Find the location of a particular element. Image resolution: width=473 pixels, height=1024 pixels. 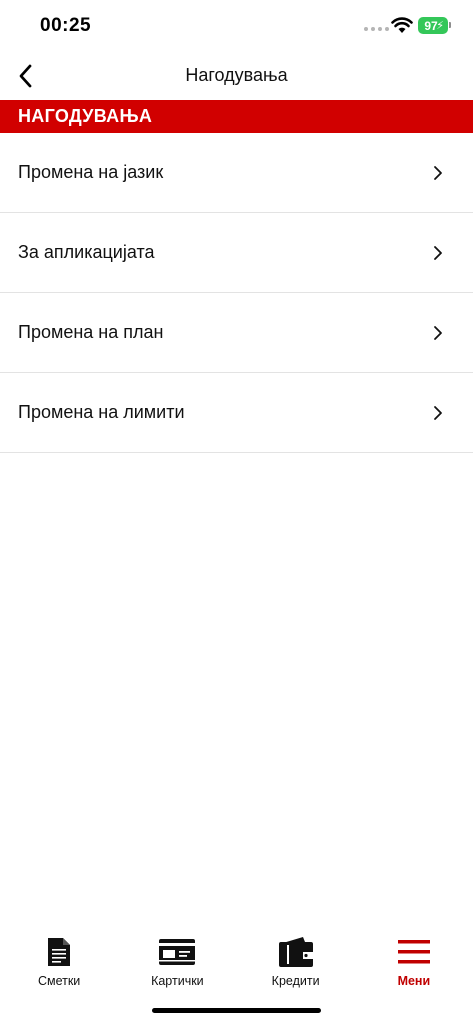

battery-icon: 97 ⚡ is located at coordinates (433, 25).